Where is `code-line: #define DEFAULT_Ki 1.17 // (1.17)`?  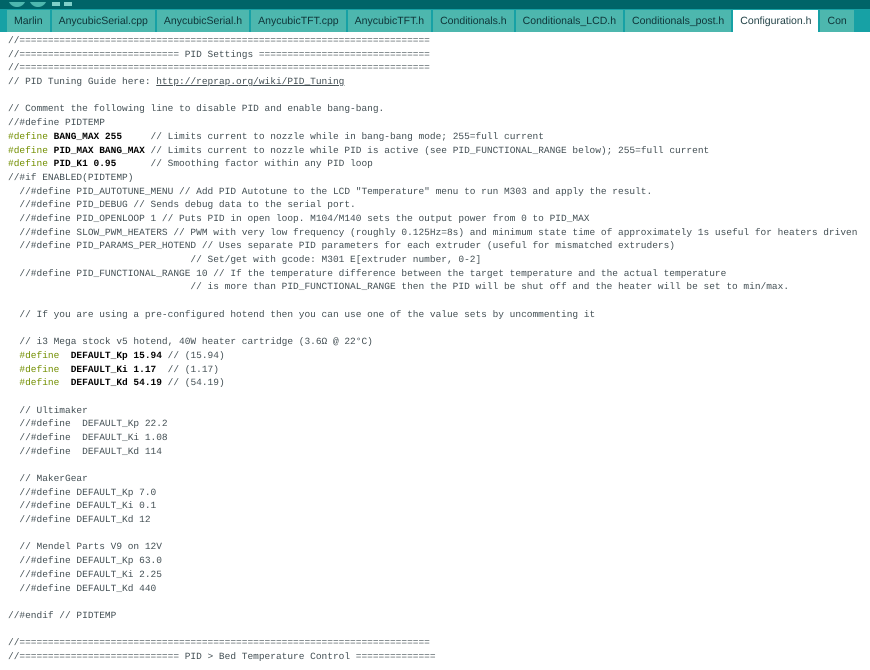 code-line: #define DEFAULT_Ki 1.17 // (1.17) is located at coordinates (119, 369).